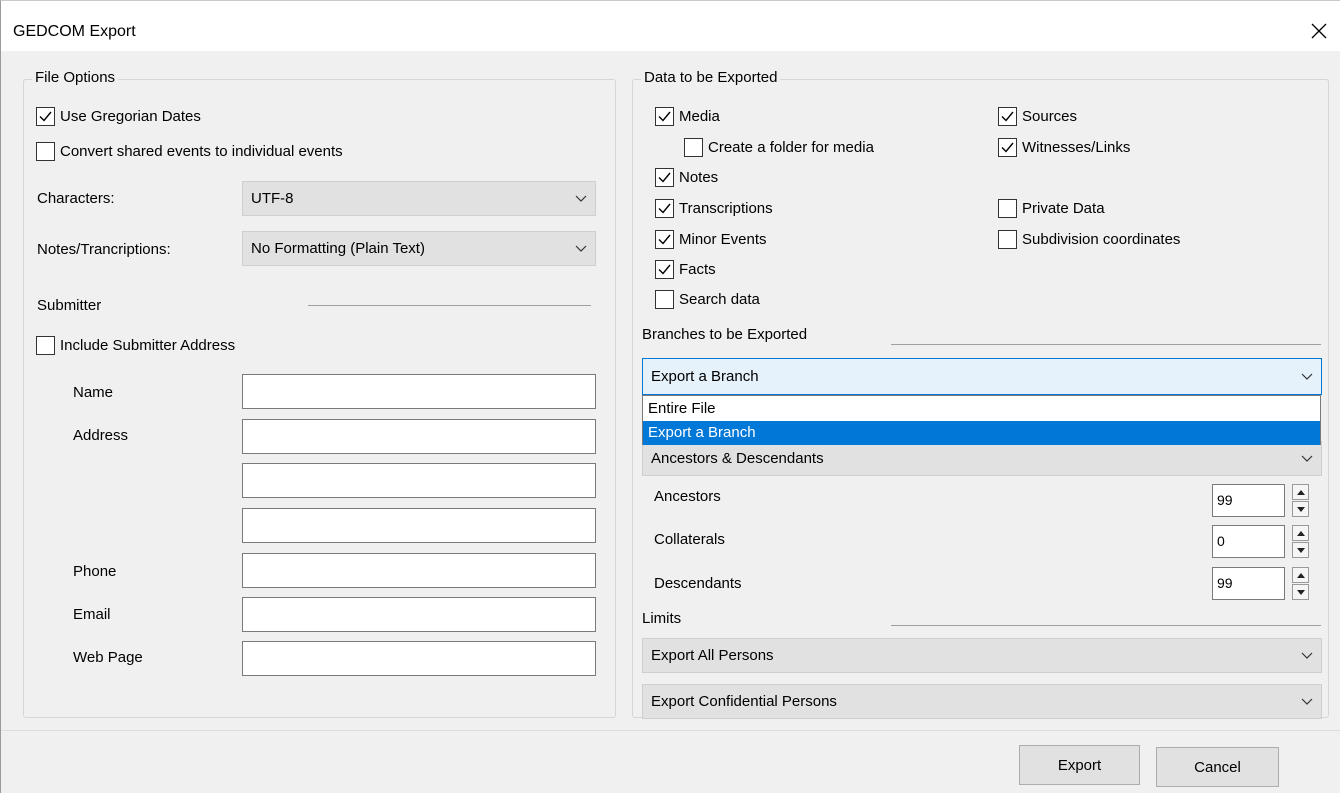 Image resolution: width=1340 pixels, height=793 pixels. I want to click on branch-type-select: Ancestors & Descendants, so click(982, 458).